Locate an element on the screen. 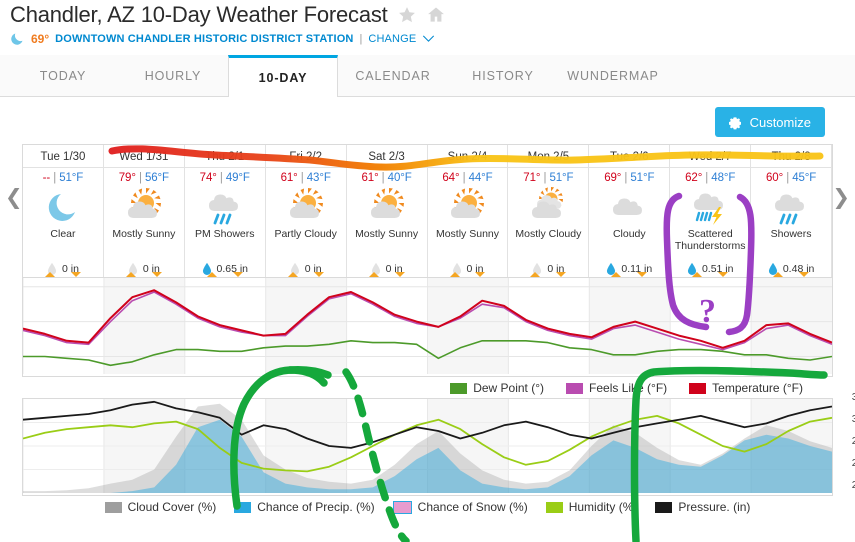 Image resolution: width=855 pixels, height=542 pixels. legend-item: Chance of Precip. (%) is located at coordinates (304, 507).